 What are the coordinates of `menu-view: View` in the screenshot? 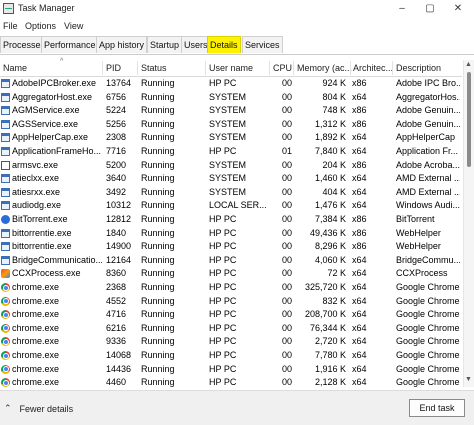 It's located at (73, 26).